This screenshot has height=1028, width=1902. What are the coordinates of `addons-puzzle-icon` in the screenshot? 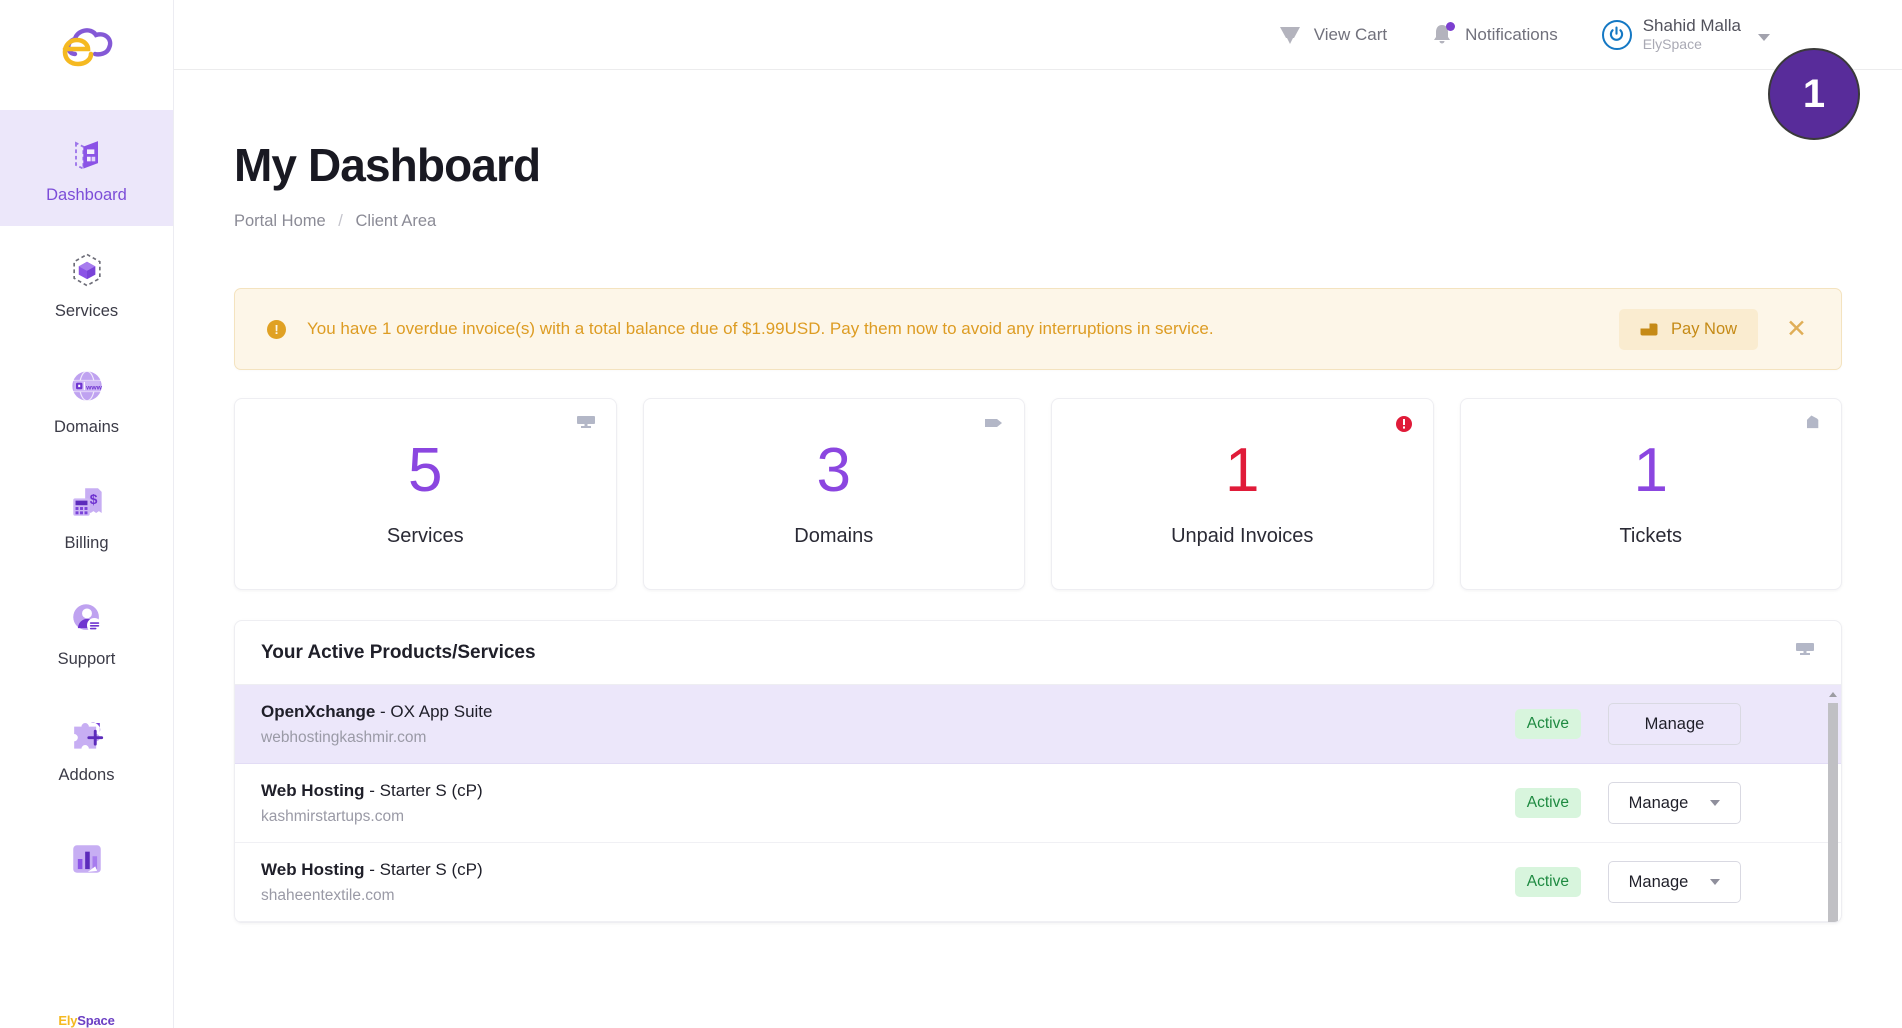 It's located at (88, 735).